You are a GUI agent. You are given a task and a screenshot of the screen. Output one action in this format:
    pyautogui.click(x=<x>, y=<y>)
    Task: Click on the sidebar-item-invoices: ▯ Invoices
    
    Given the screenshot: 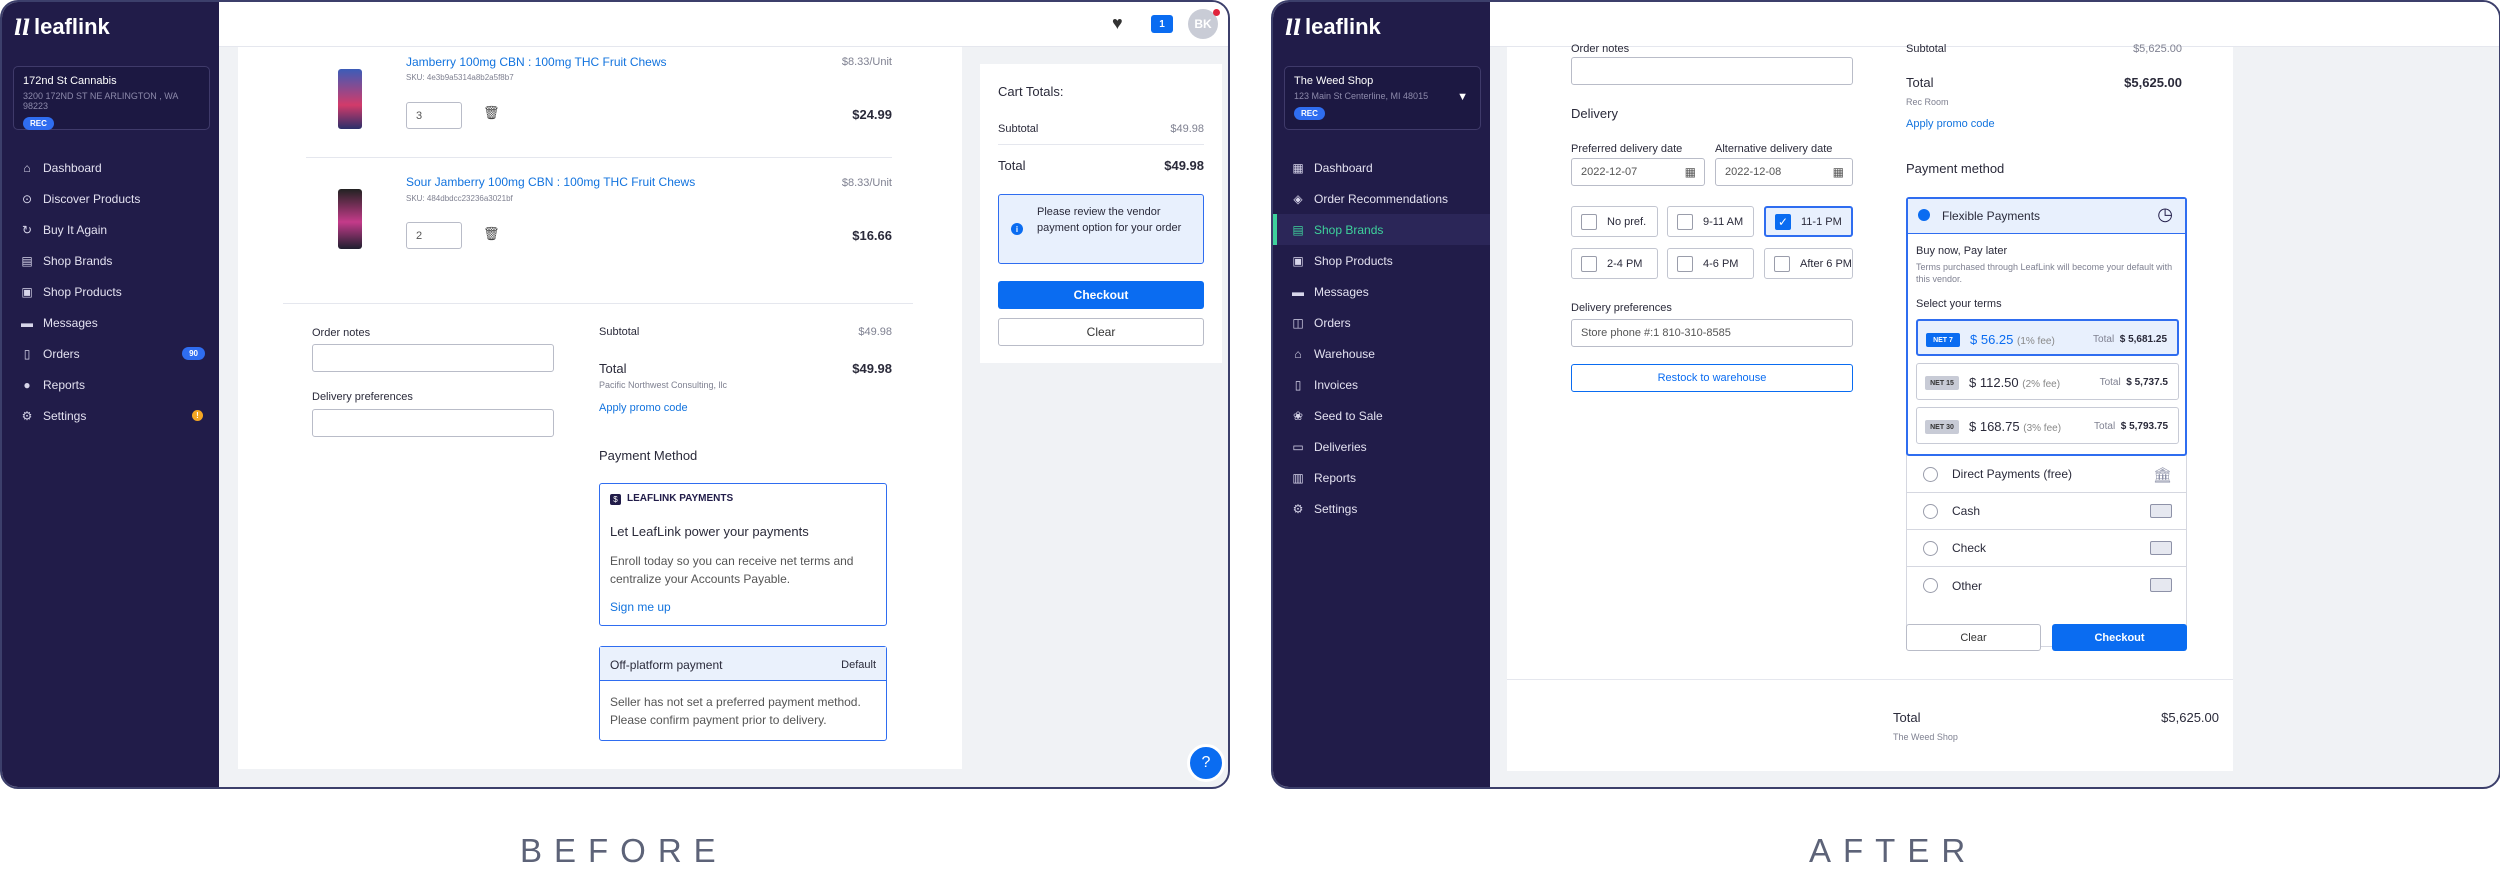 What is the action you would take?
    pyautogui.click(x=1381, y=384)
    